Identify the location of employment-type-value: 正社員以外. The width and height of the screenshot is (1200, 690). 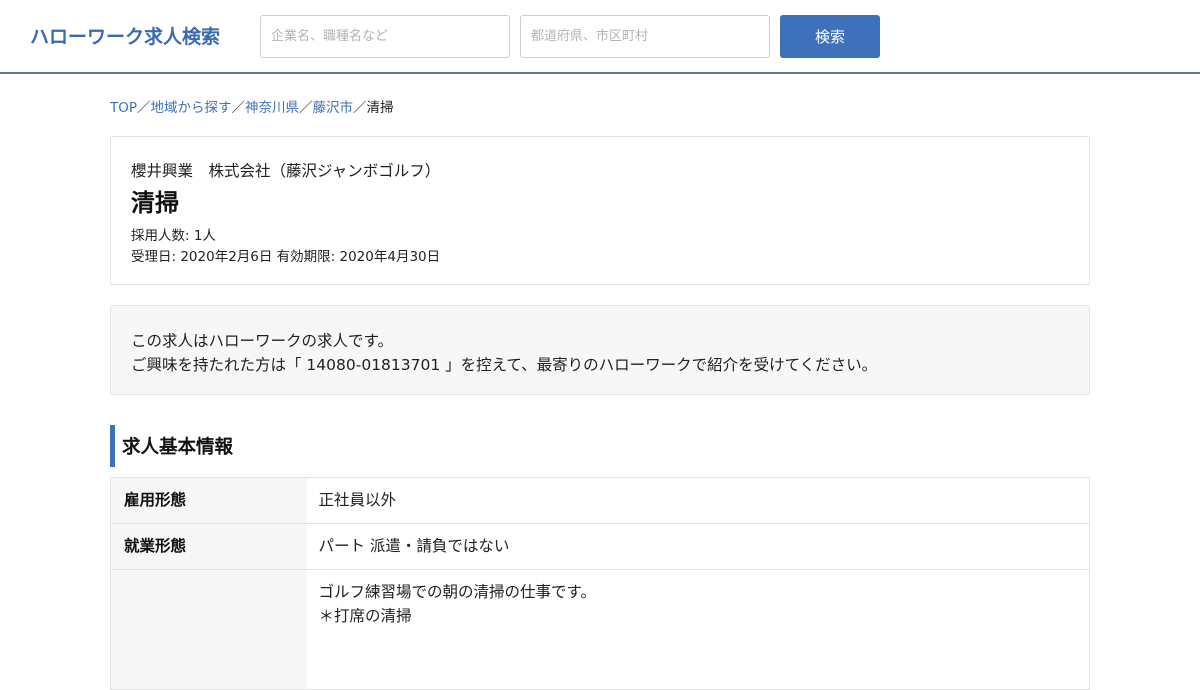
(698, 500).